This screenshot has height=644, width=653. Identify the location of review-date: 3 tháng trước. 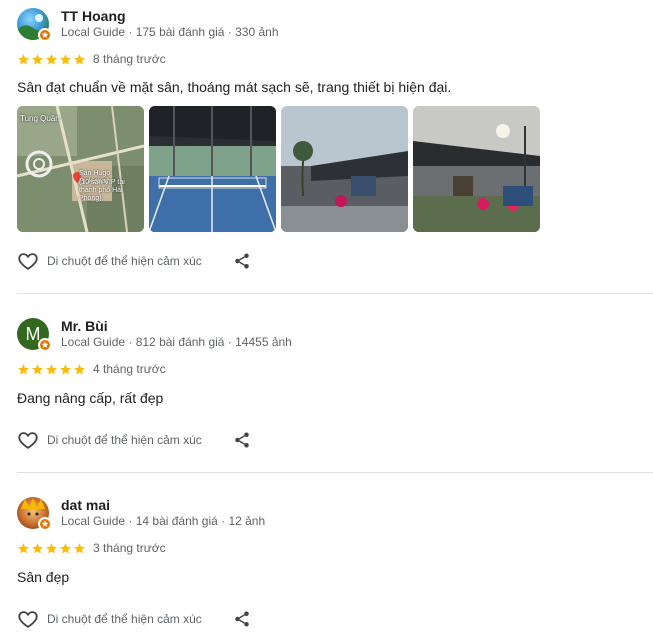
(129, 548).